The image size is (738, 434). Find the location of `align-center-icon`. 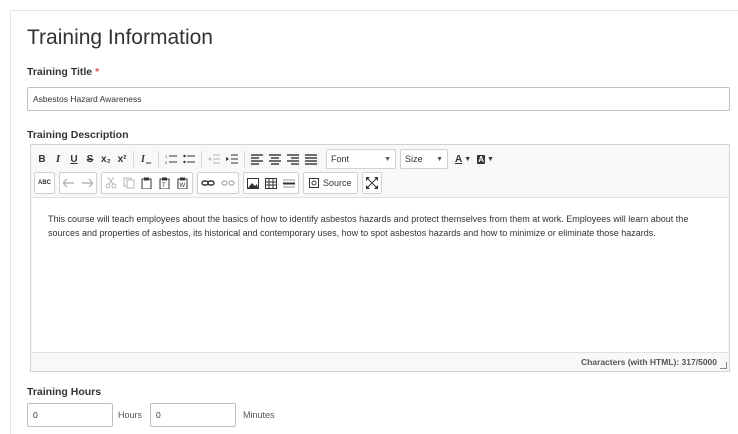

align-center-icon is located at coordinates (275, 159).